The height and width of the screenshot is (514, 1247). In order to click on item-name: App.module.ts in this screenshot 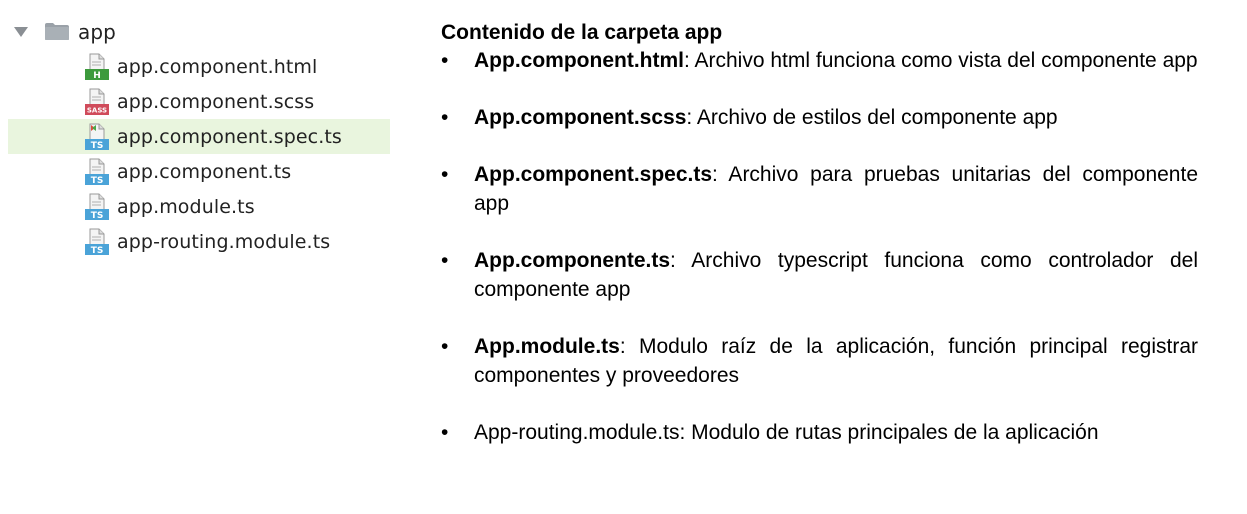, I will do `click(547, 346)`.